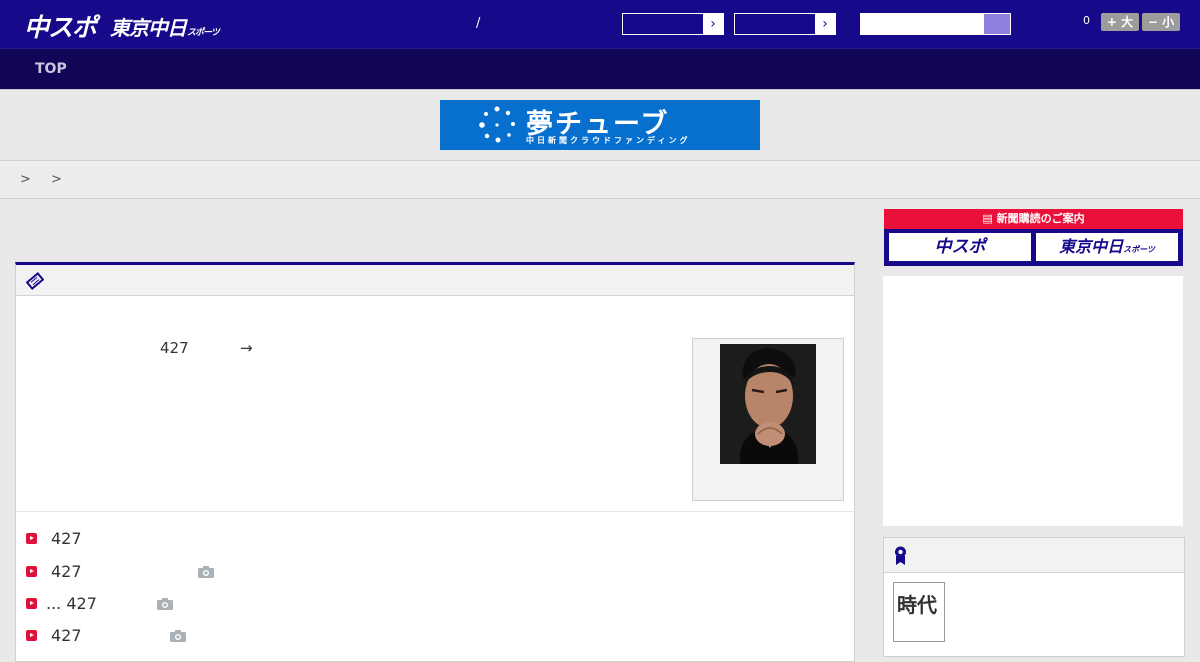 The height and width of the screenshot is (662, 1200). Describe the element at coordinates (900, 555) in the screenshot. I see `ribbon-icon` at that location.